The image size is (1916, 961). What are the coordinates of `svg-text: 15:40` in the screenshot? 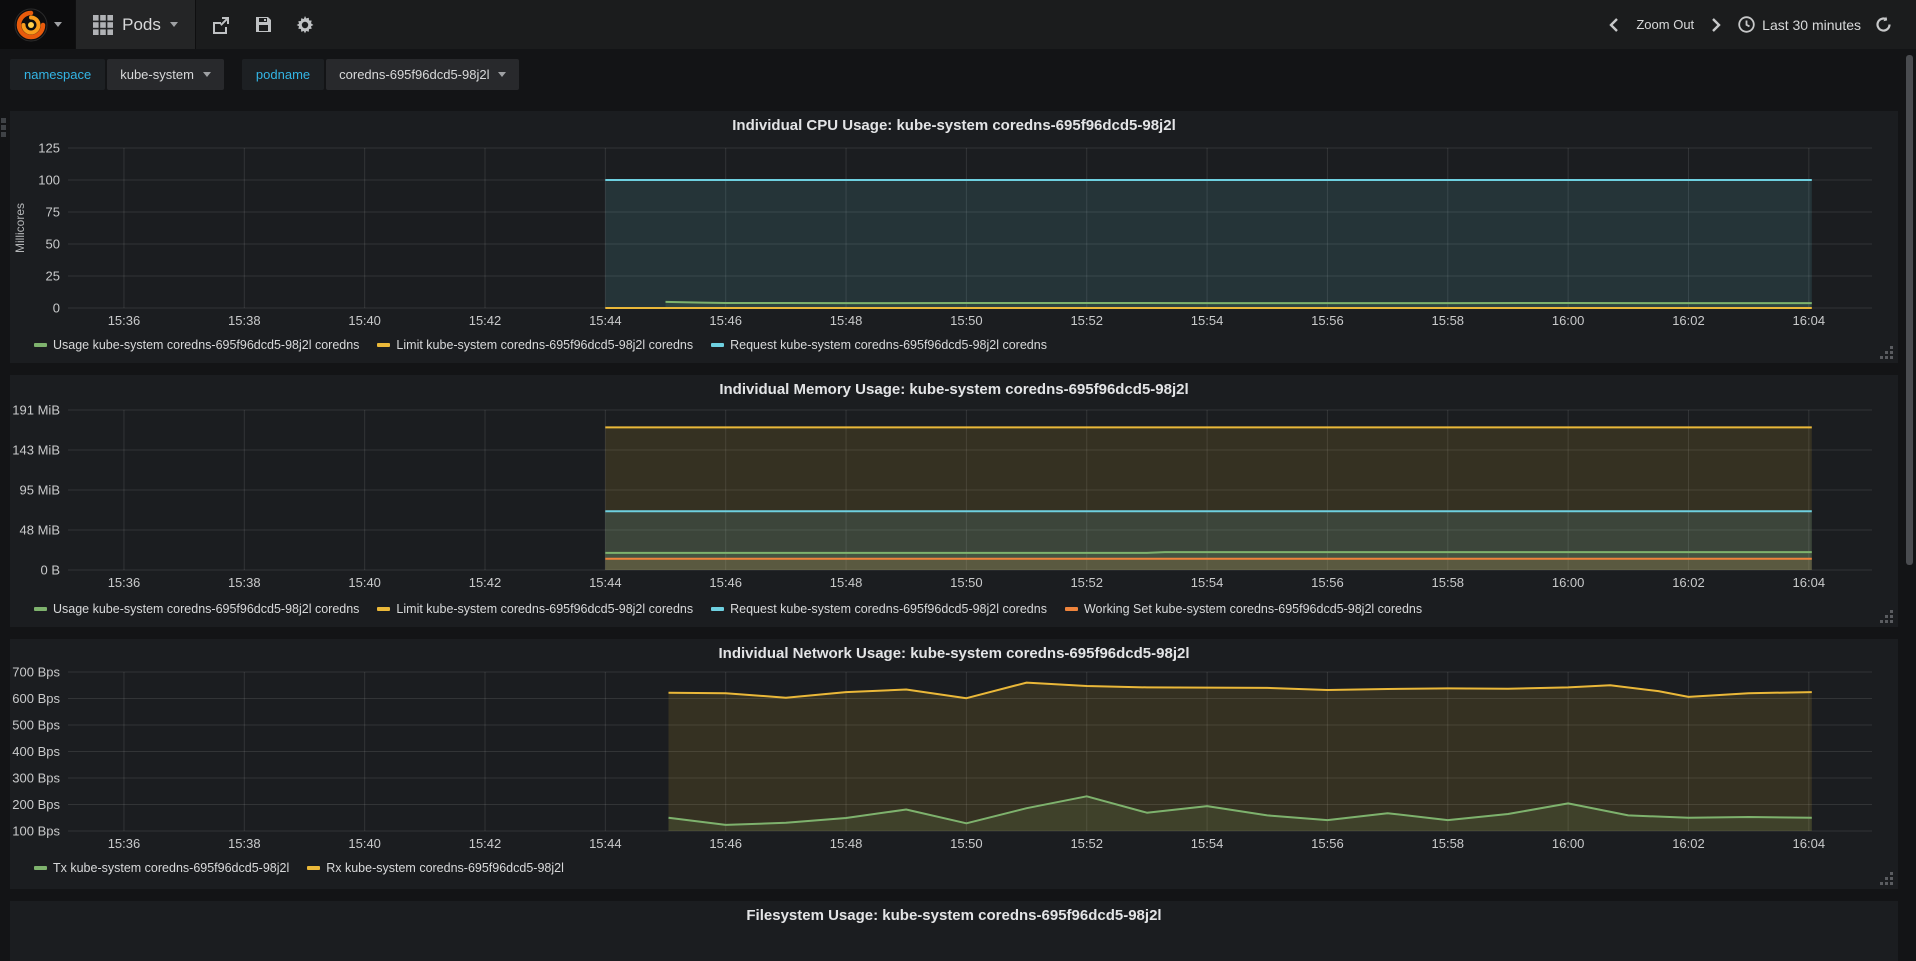 It's located at (364, 843).